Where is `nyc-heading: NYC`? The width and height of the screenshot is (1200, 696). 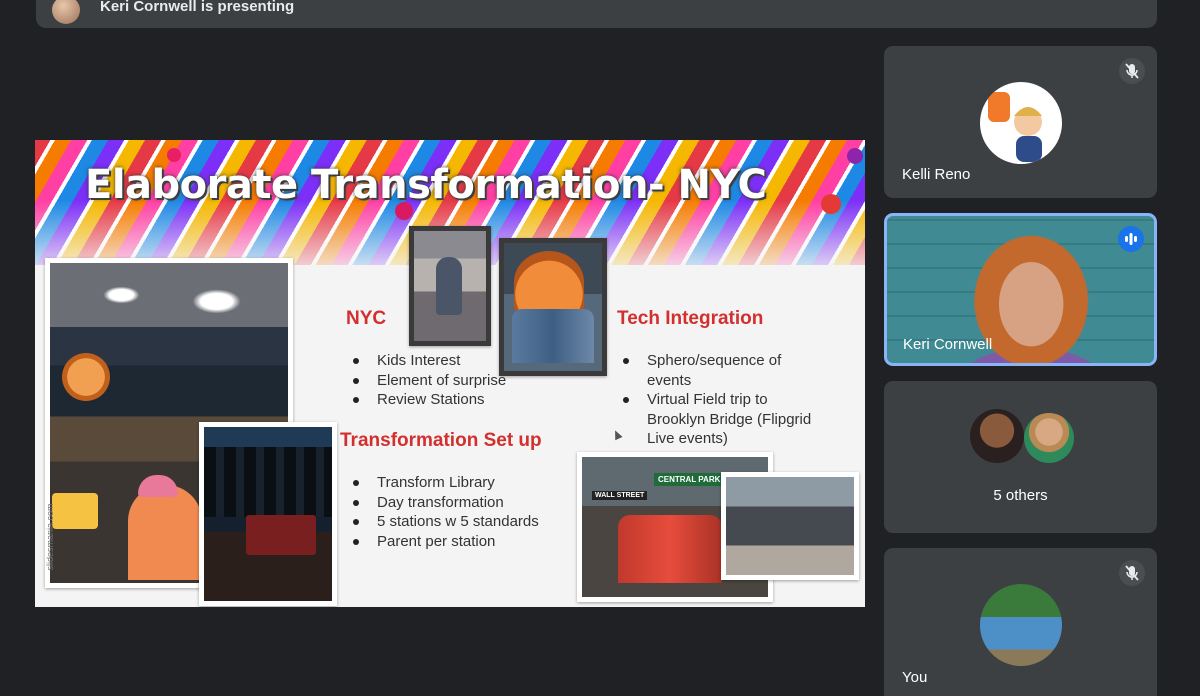 nyc-heading: NYC is located at coordinates (366, 318).